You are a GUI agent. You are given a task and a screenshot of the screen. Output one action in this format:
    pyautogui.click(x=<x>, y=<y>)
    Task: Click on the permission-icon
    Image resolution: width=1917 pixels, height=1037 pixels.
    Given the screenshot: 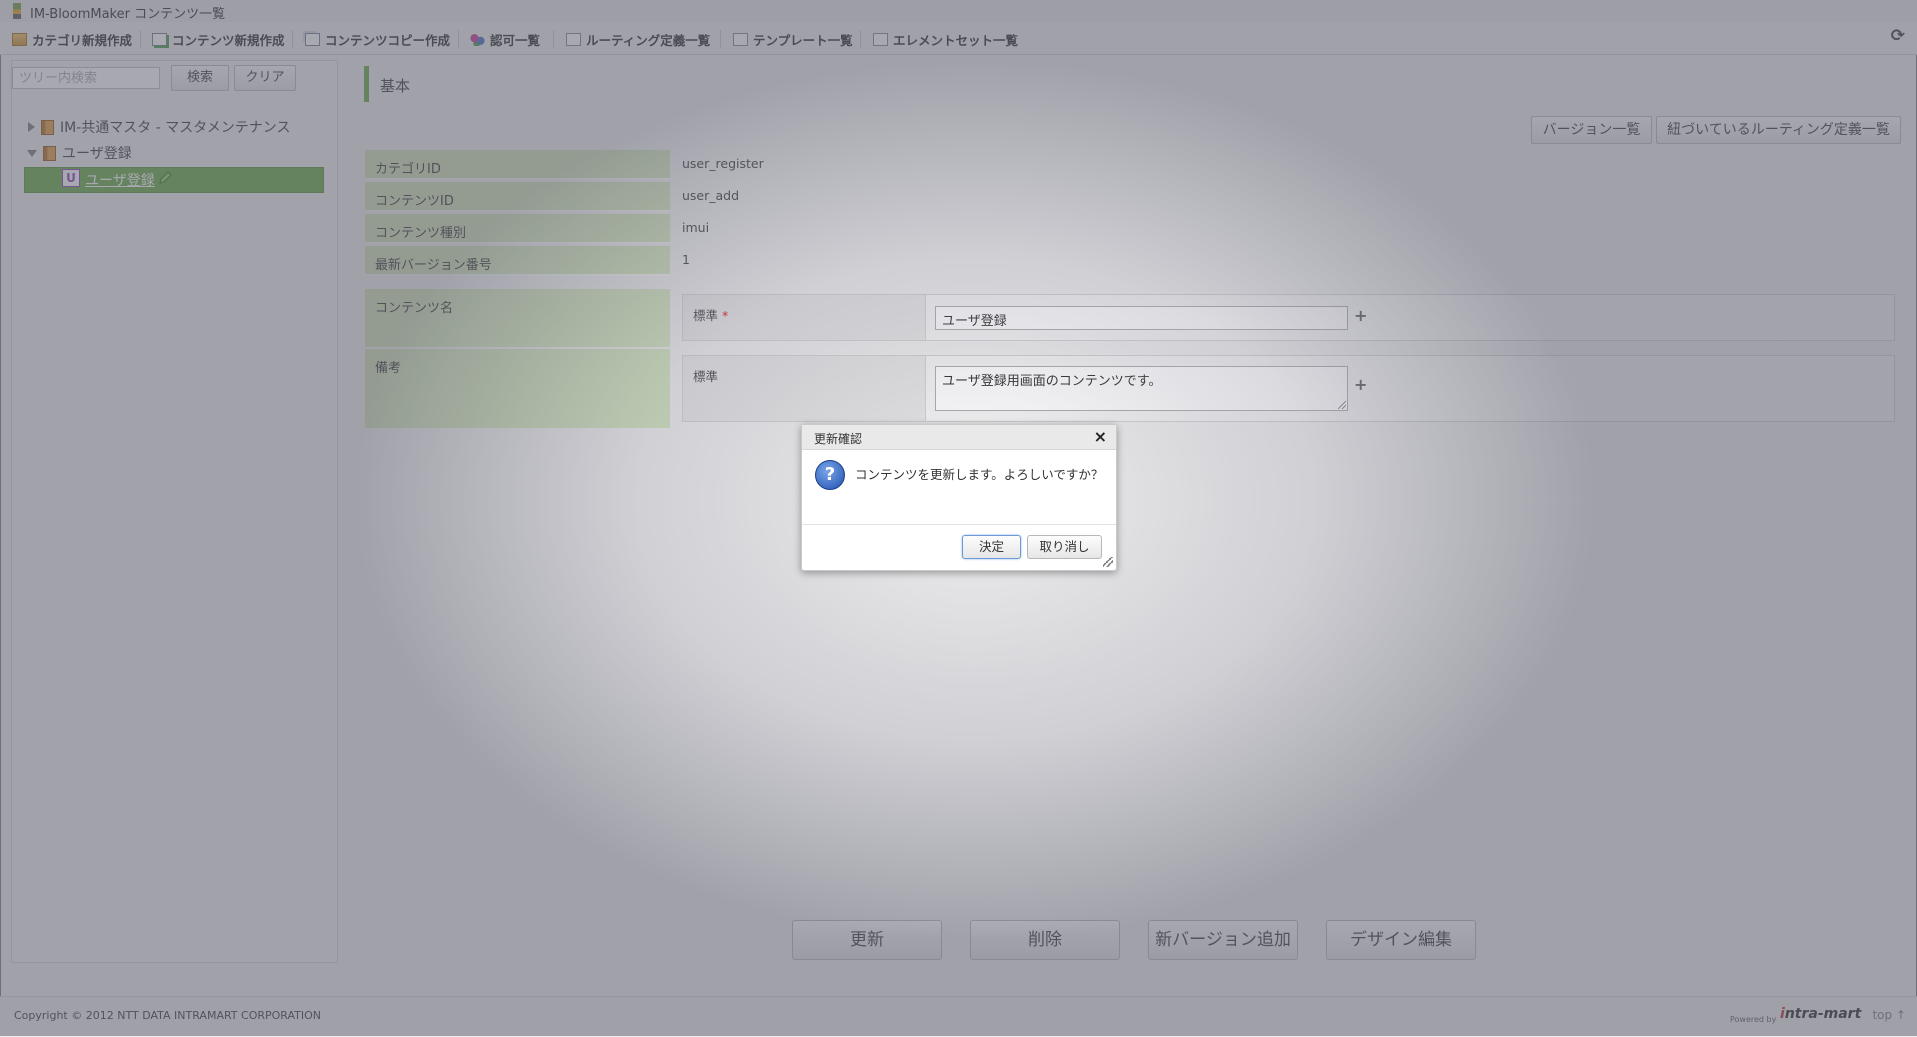 What is the action you would take?
    pyautogui.click(x=477, y=39)
    